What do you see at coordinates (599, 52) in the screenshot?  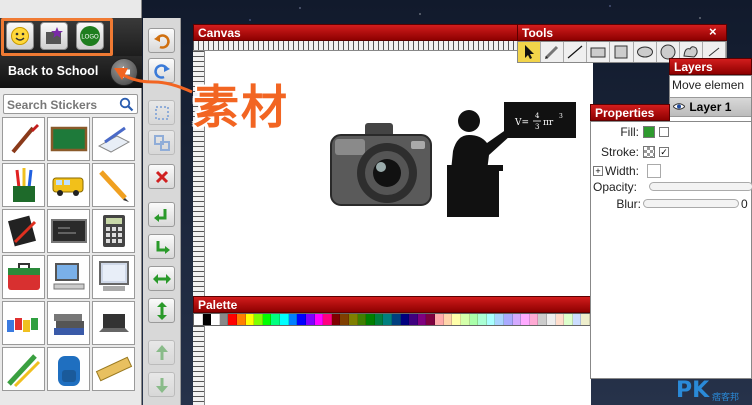 I see `rect-tool` at bounding box center [599, 52].